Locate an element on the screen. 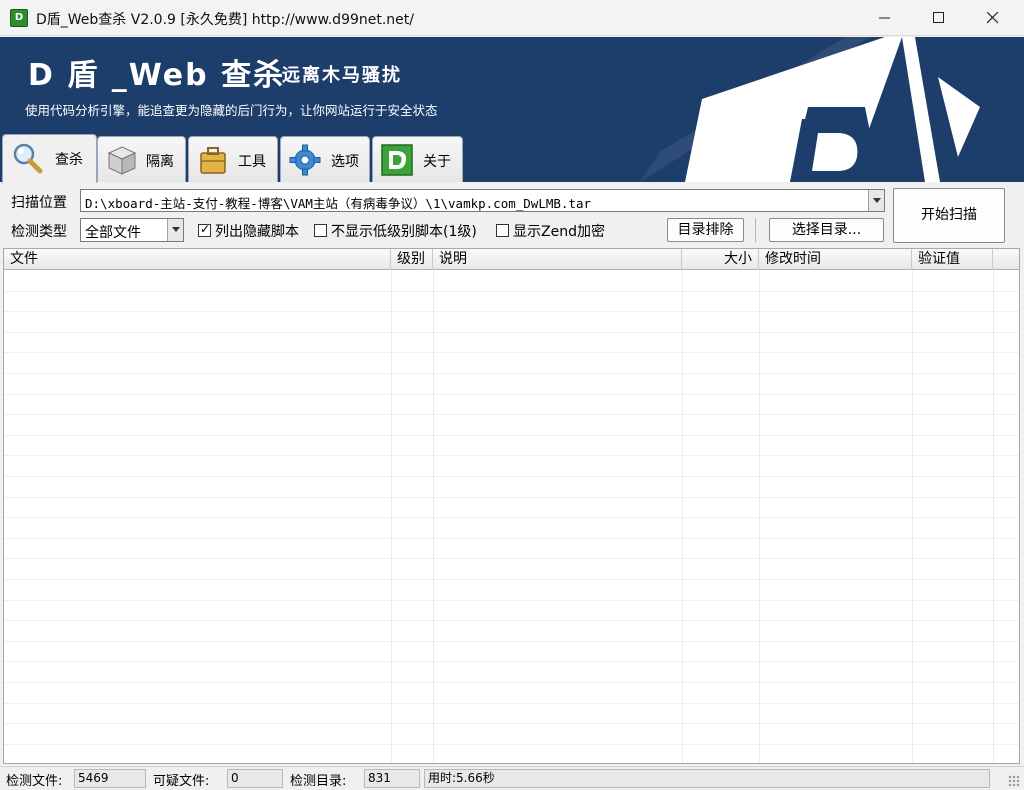  scan-path-label: 扫描位置 is located at coordinates (39, 203).